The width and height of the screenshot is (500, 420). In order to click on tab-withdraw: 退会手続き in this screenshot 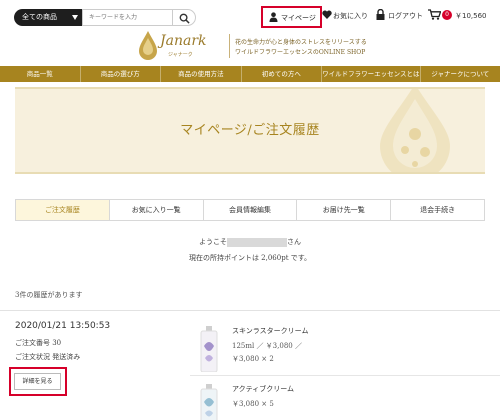, I will do `click(437, 210)`.